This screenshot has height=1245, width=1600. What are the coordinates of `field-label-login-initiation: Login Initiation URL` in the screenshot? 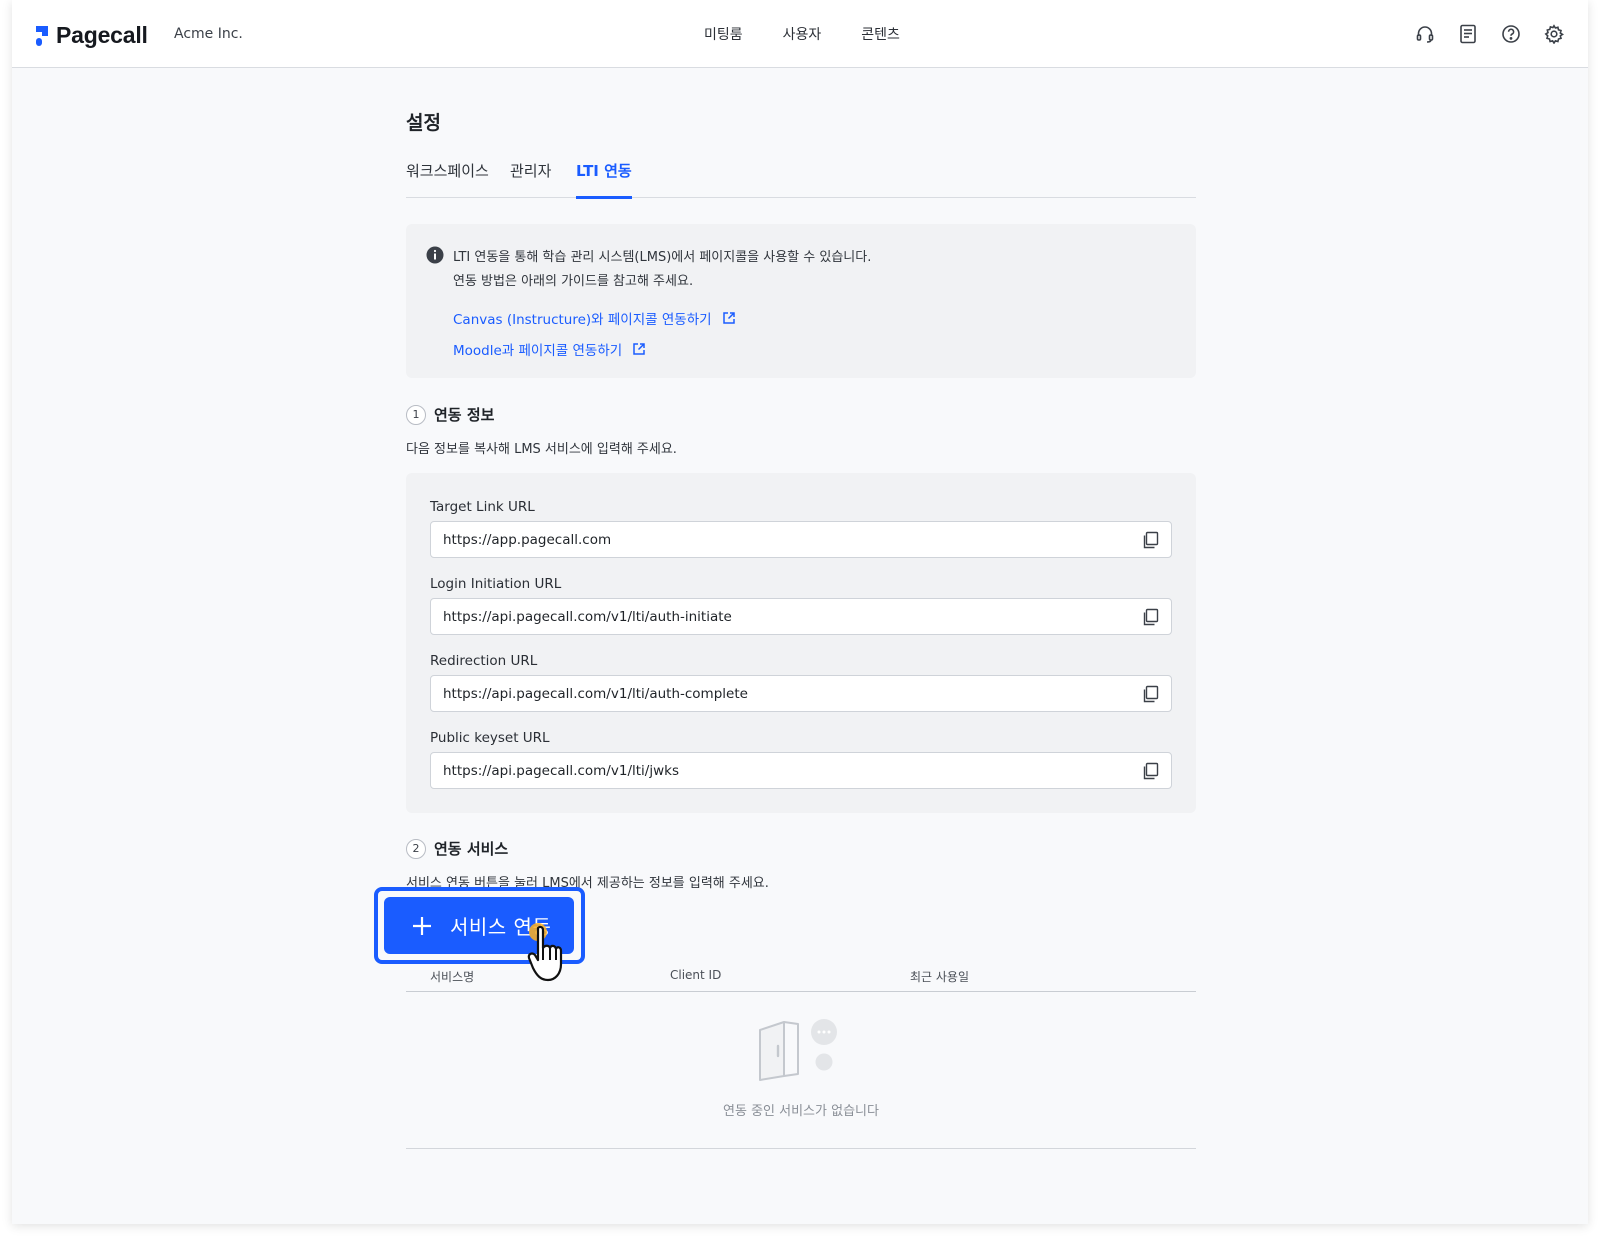 It's located at (496, 584).